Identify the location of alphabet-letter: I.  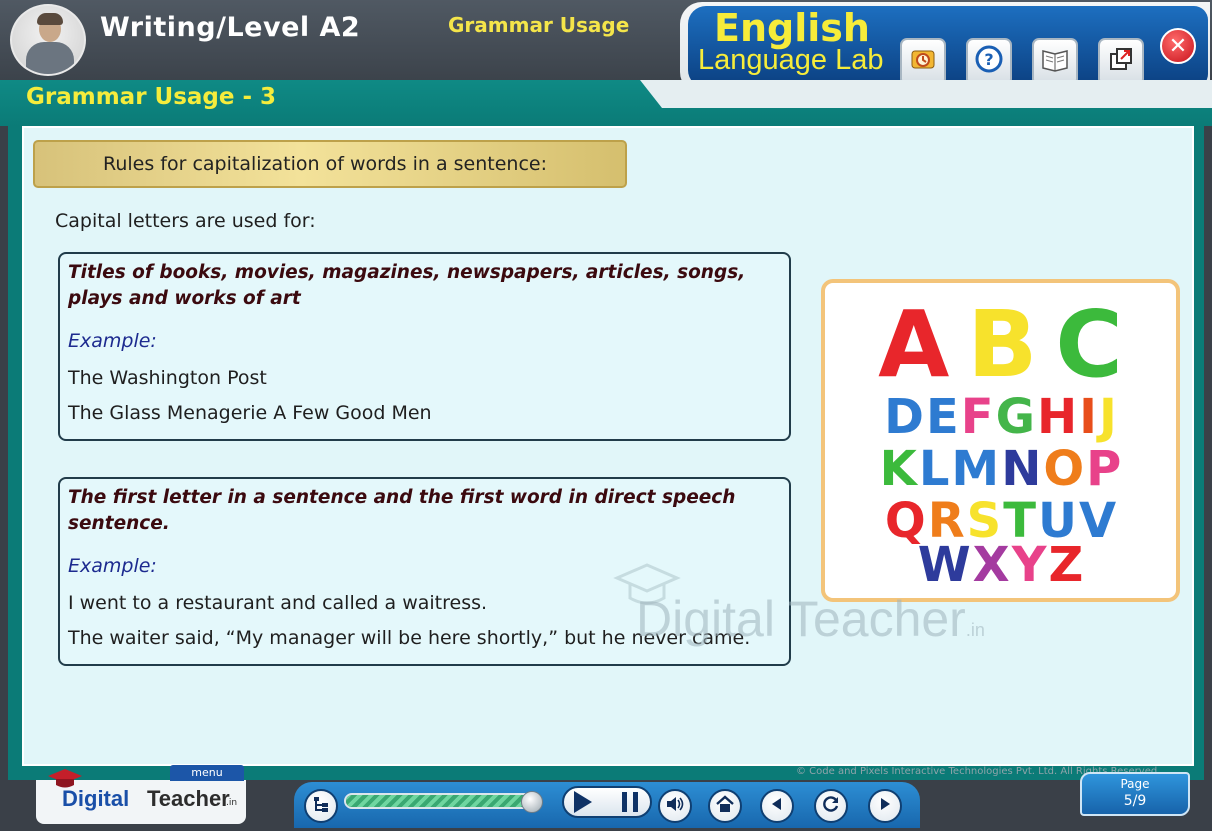
(1088, 417).